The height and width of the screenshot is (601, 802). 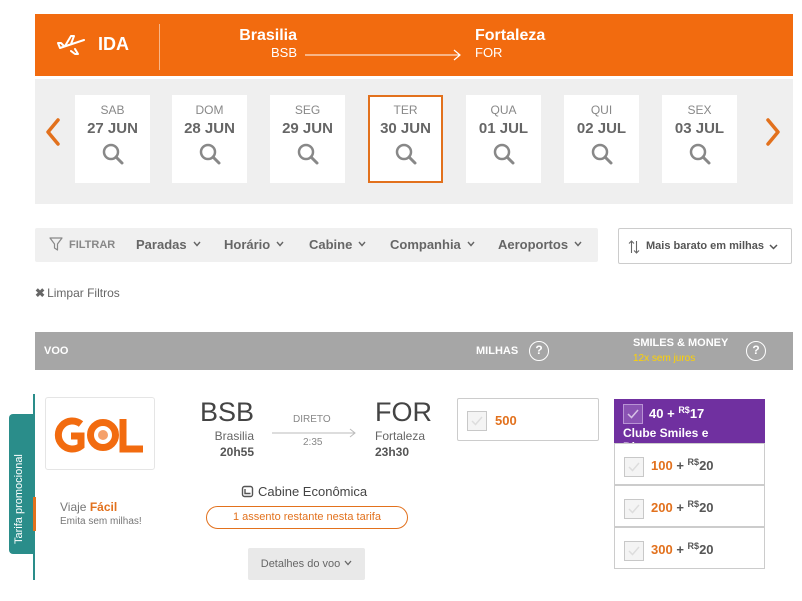 I want to click on filter-aeroportos-dropdown: Aeroportos, so click(x=540, y=244).